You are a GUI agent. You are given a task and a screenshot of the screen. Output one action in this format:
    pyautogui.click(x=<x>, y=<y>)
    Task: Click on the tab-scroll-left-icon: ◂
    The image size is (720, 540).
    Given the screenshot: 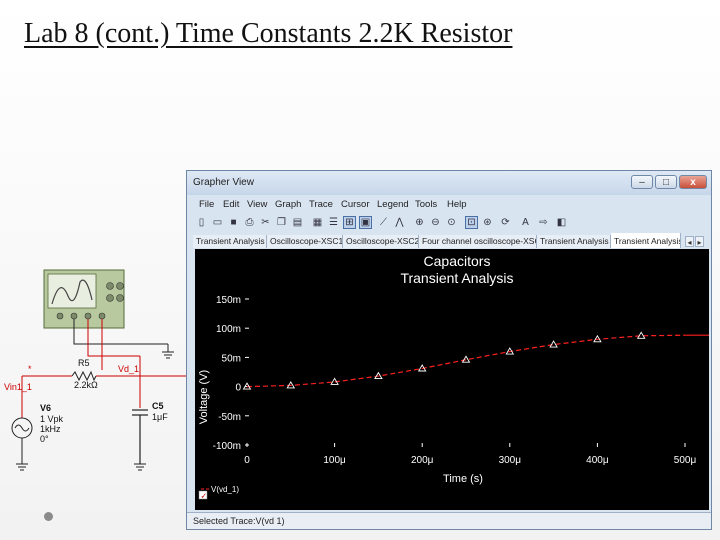 What is the action you would take?
    pyautogui.click(x=689, y=241)
    